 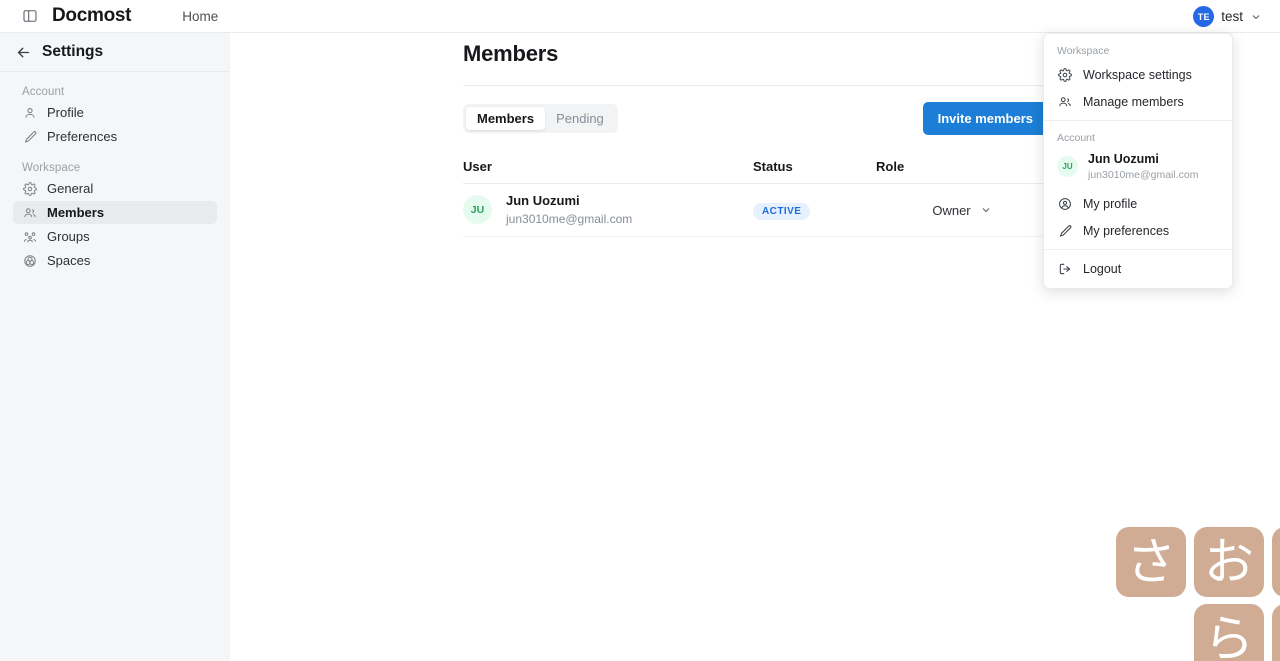 What do you see at coordinates (814, 210) in the screenshot?
I see `member-status-cell: ACTIVE` at bounding box center [814, 210].